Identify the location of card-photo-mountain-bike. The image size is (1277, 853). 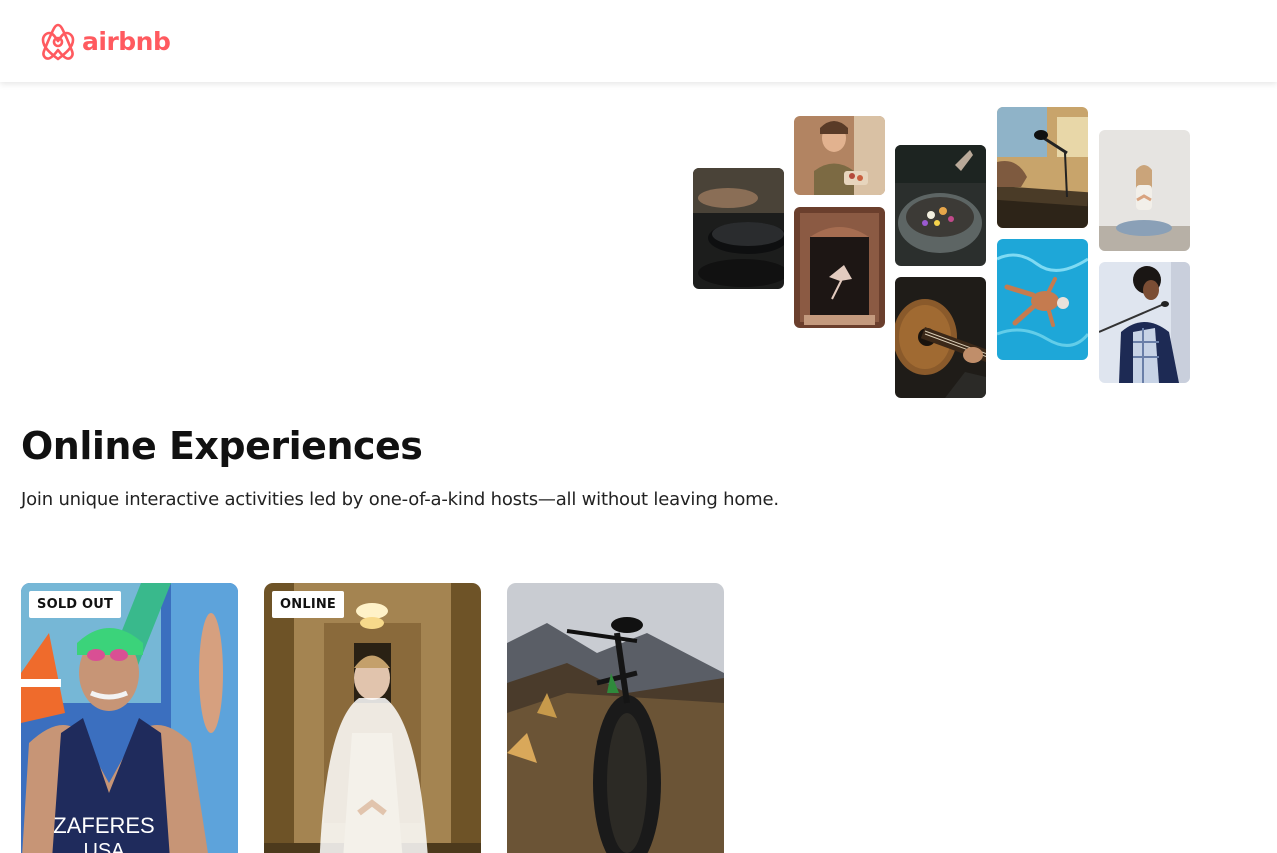
(615, 718).